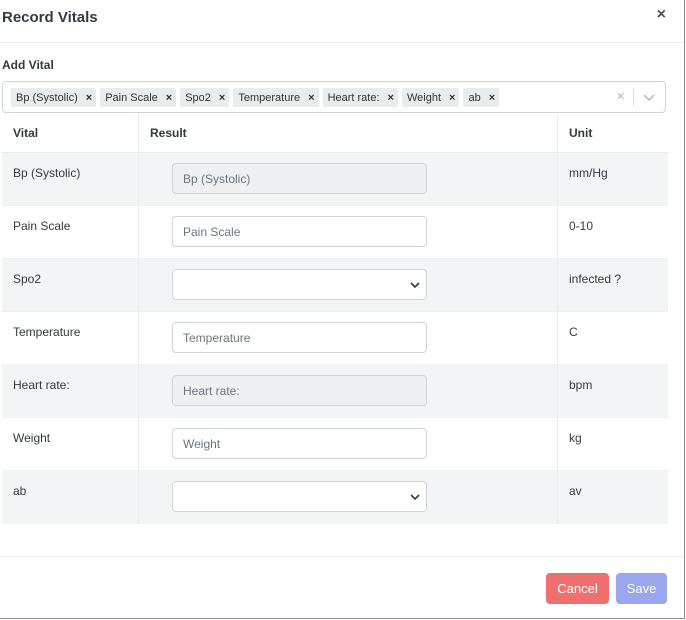  I want to click on vital-row: Bp (Systolic) mm/Hg, so click(335, 179).